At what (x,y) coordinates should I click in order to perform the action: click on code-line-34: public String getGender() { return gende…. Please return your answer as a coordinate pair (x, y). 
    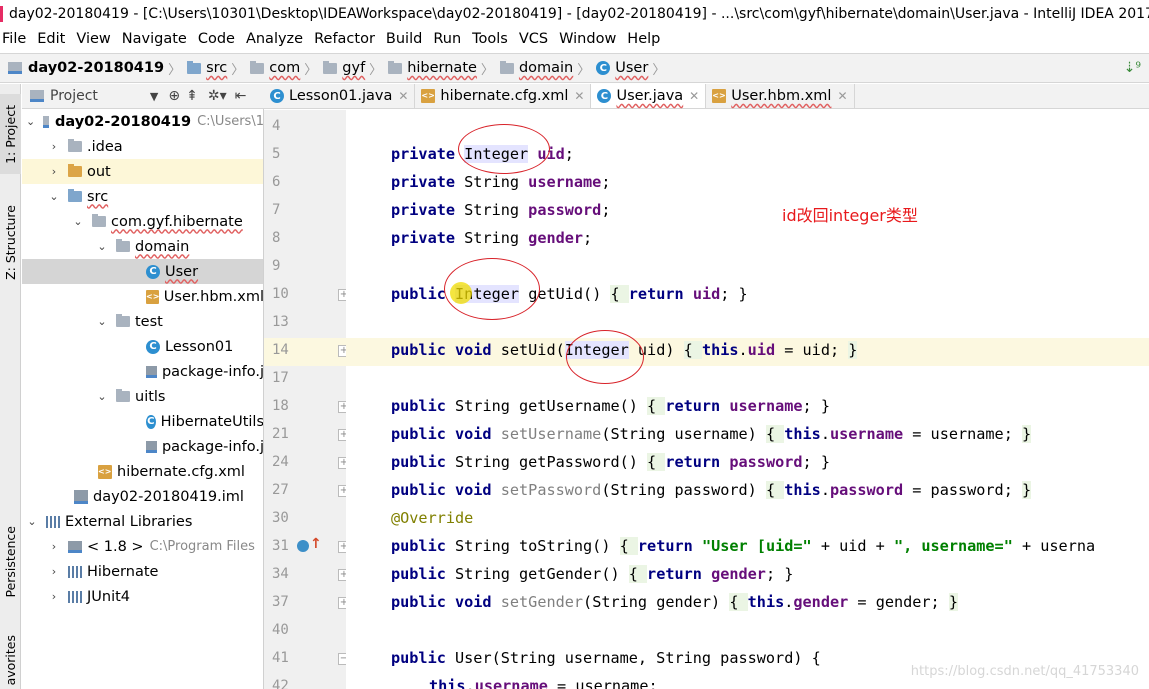
    Looking at the image, I should click on (592, 574).